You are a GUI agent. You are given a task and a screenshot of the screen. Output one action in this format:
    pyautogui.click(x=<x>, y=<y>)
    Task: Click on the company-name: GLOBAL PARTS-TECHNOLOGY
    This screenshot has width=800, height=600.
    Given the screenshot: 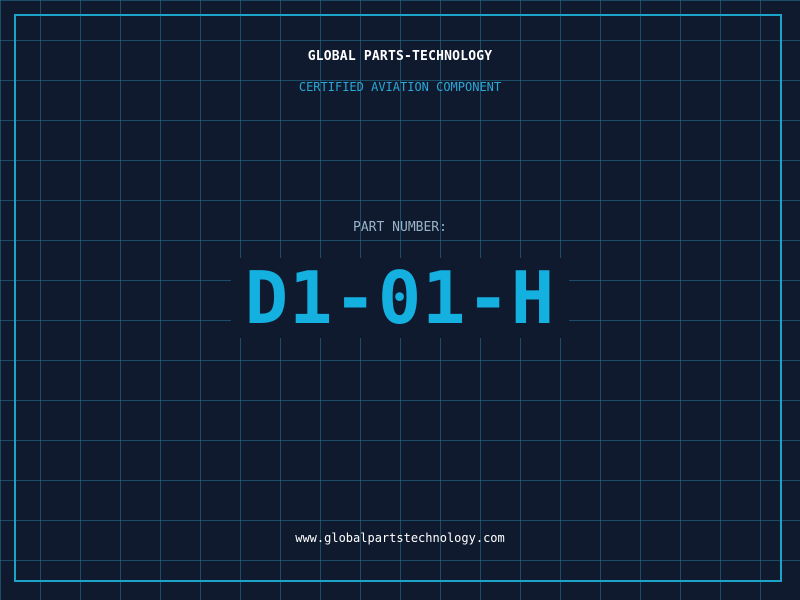 What is the action you would take?
    pyautogui.click(x=400, y=56)
    